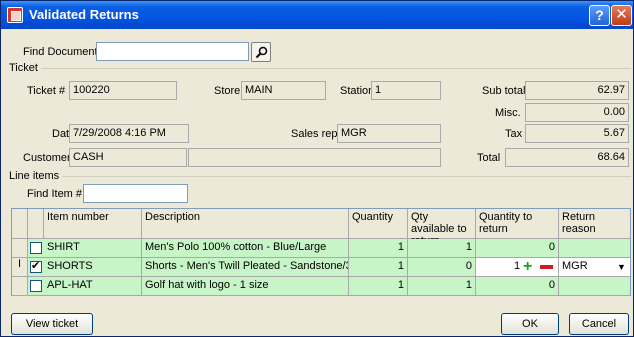  Describe the element at coordinates (46, 91) in the screenshot. I see `ticket-number-label: Ticket #` at that location.